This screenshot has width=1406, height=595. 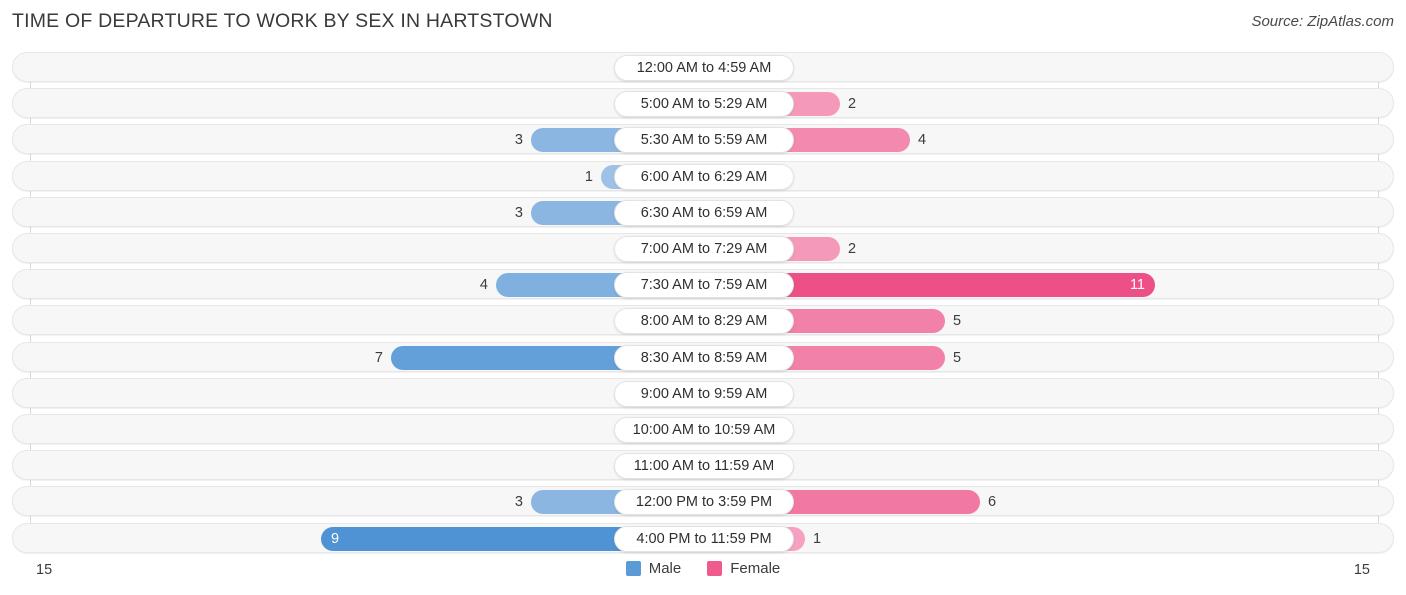 I want to click on legend-item-female: Female, so click(x=743, y=568).